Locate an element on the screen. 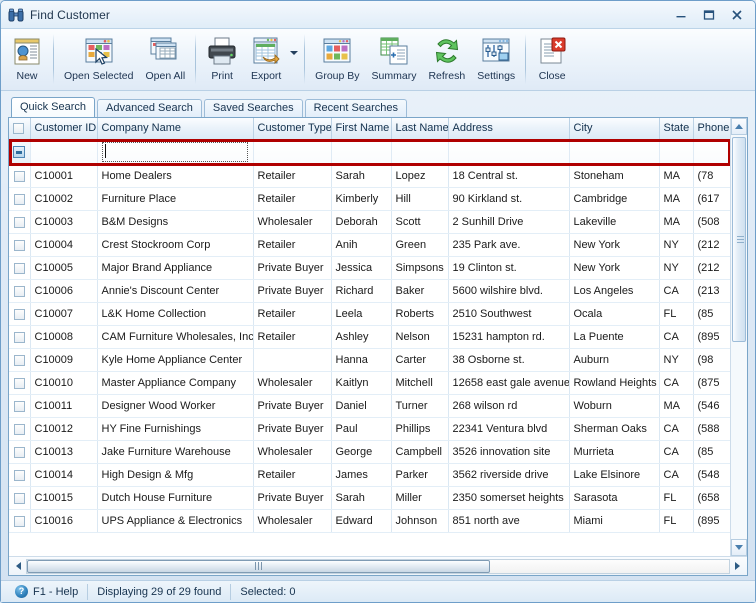 This screenshot has height=603, width=756. filter-company-name is located at coordinates (175, 152).